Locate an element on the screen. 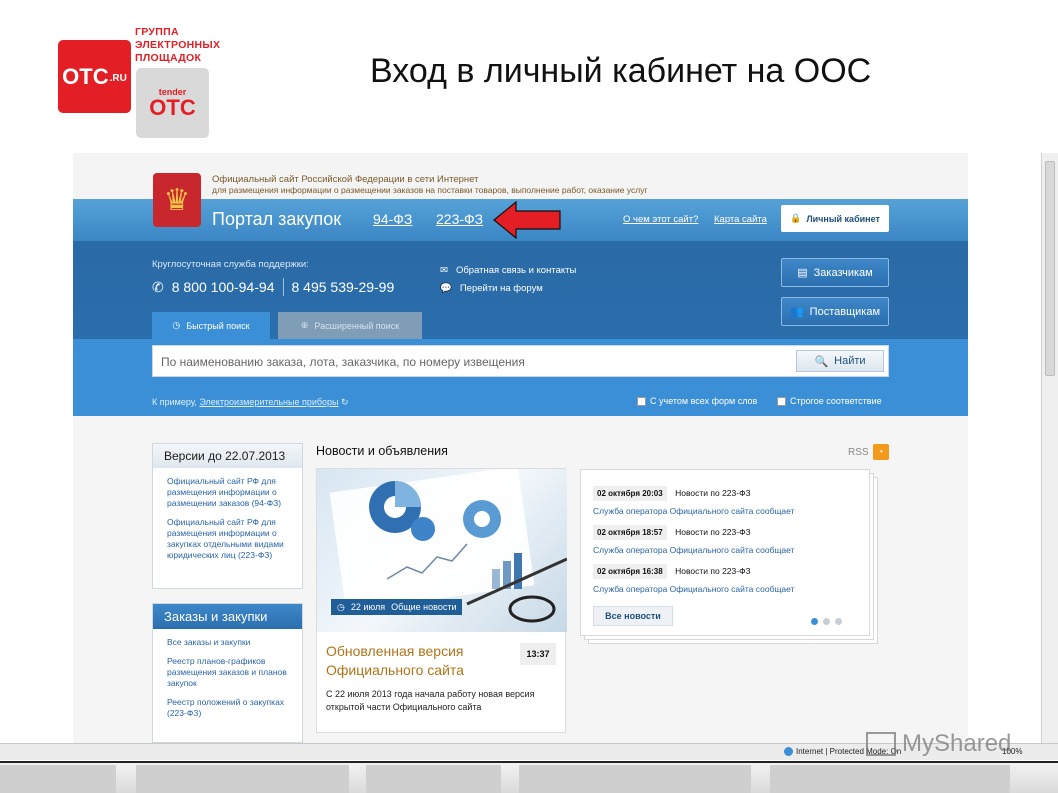 The image size is (1058, 793). tab-quick-search: ◷ Быстрый поиск is located at coordinates (211, 325).